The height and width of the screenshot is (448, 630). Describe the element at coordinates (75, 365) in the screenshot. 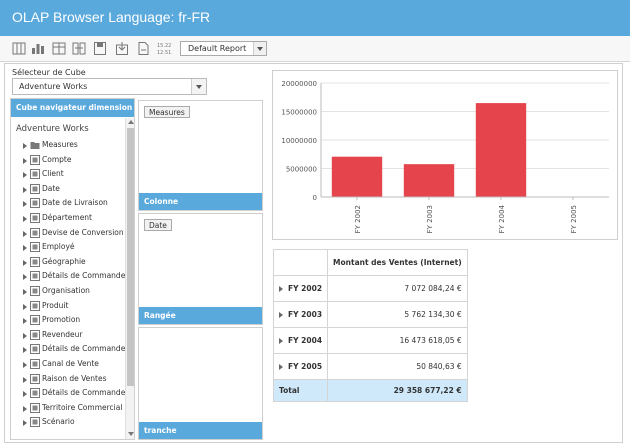

I see `tree-item: Canal de Vente` at that location.